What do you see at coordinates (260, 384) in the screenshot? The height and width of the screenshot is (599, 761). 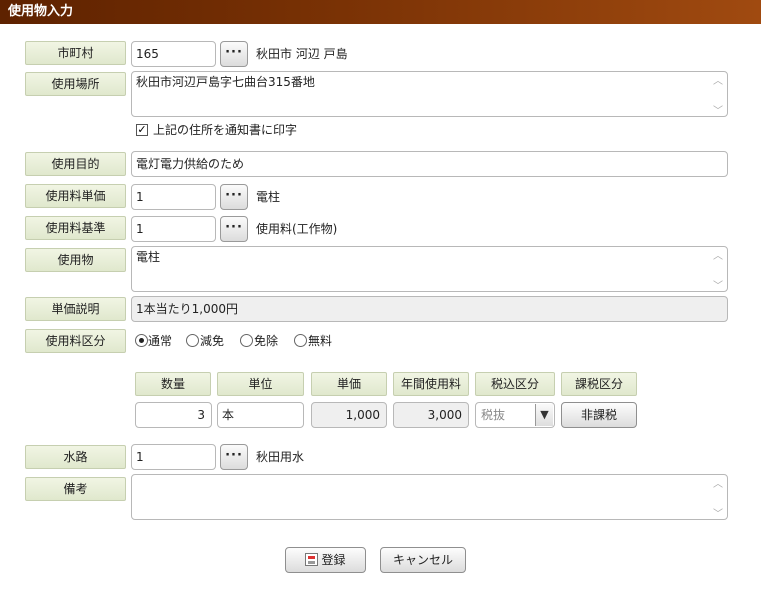 I see `col-header-unit: 単位` at bounding box center [260, 384].